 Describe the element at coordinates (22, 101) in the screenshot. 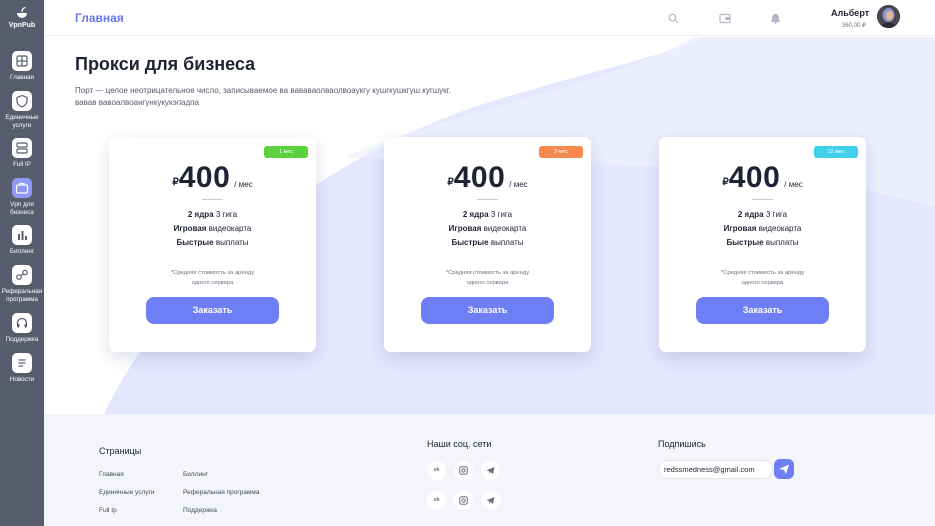

I see `shield-icon` at that location.